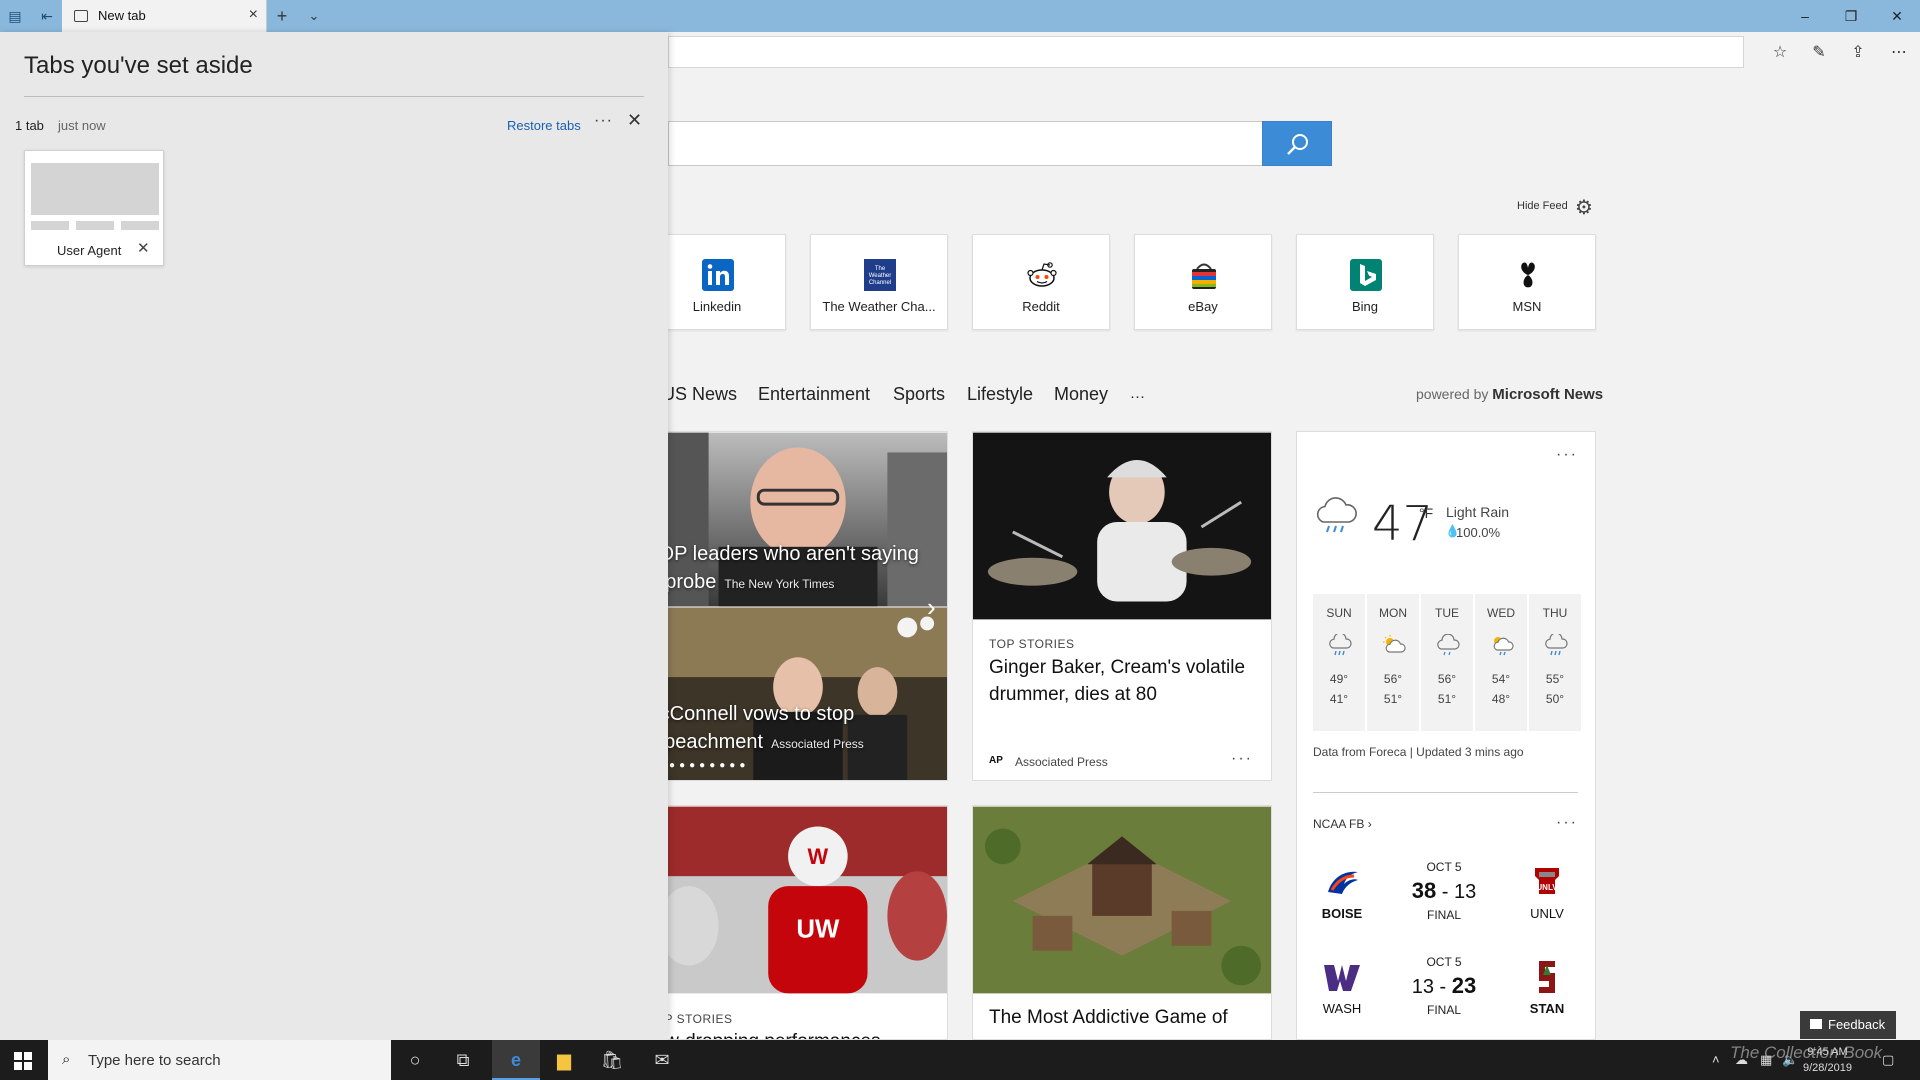  What do you see at coordinates (564, 1060) in the screenshot?
I see `file-explorer-icon: ▆` at bounding box center [564, 1060].